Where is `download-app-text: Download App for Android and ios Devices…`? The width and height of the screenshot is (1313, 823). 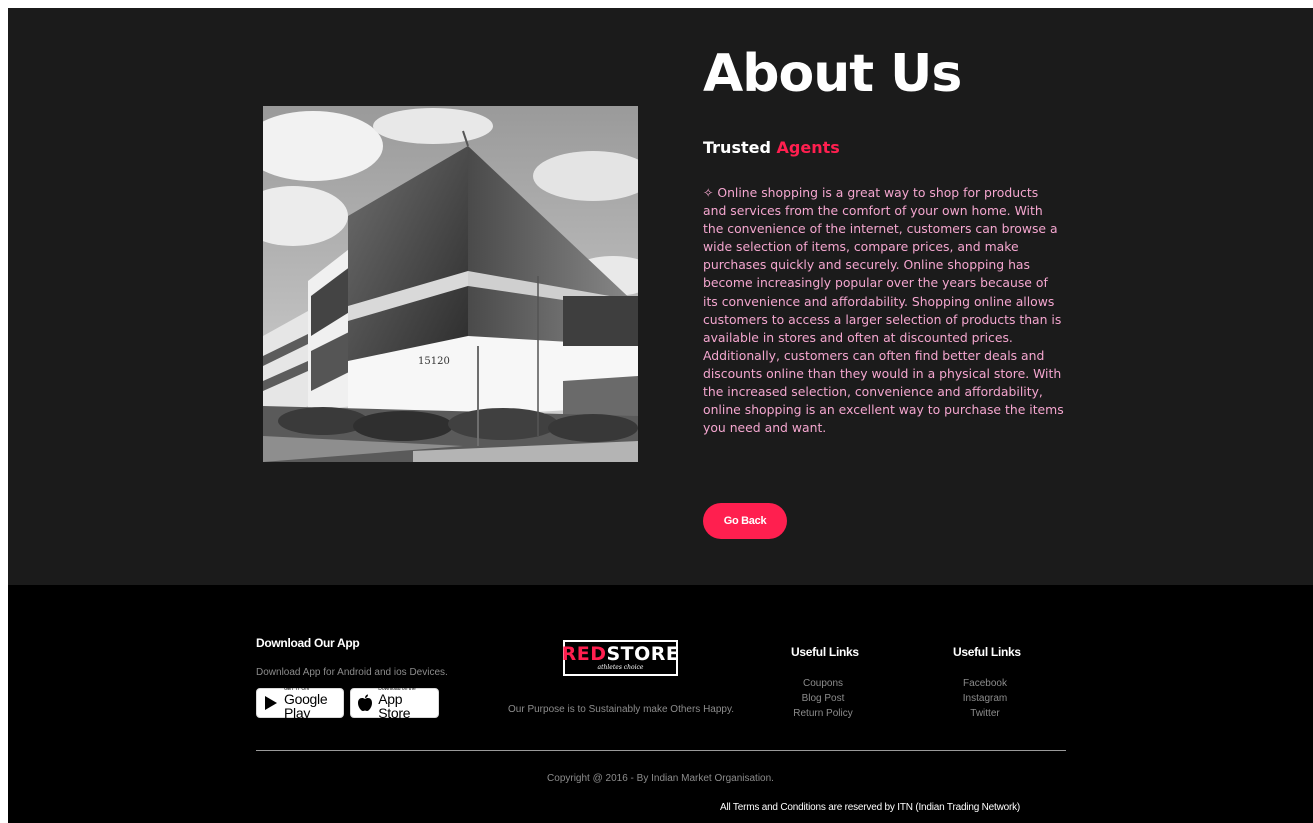
download-app-text: Download App for Android and ios Devices… is located at coordinates (352, 672).